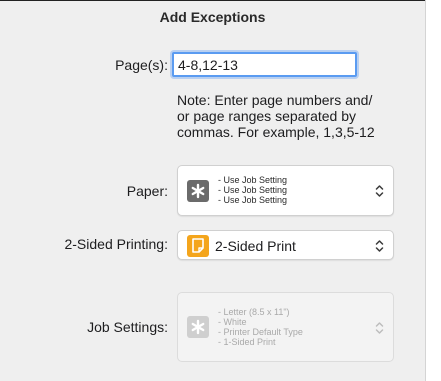  Describe the element at coordinates (232, 322) in the screenshot. I see `job-settings-summary-line: - White` at that location.